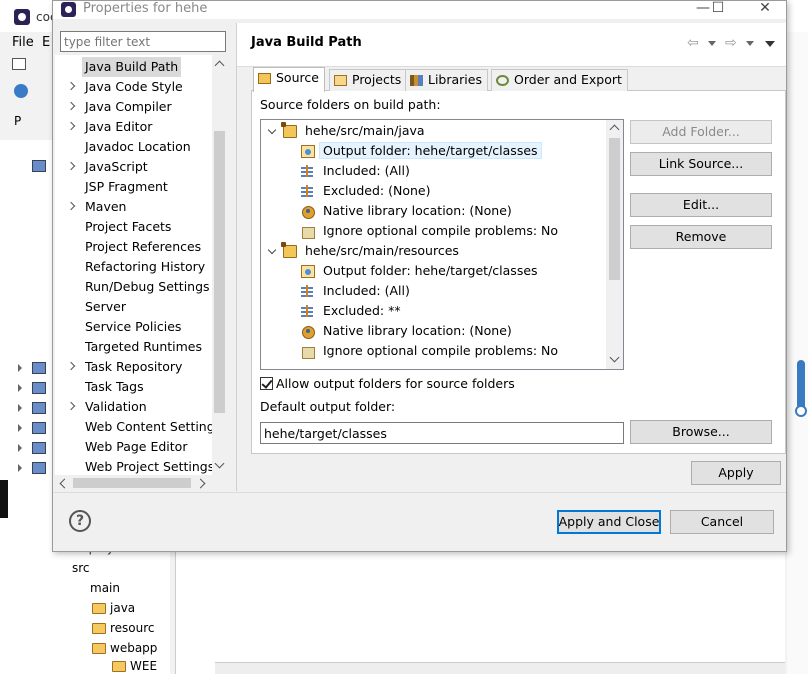 The image size is (808, 674). Describe the element at coordinates (750, 43) in the screenshot. I see `forward-dropdown-icon` at that location.